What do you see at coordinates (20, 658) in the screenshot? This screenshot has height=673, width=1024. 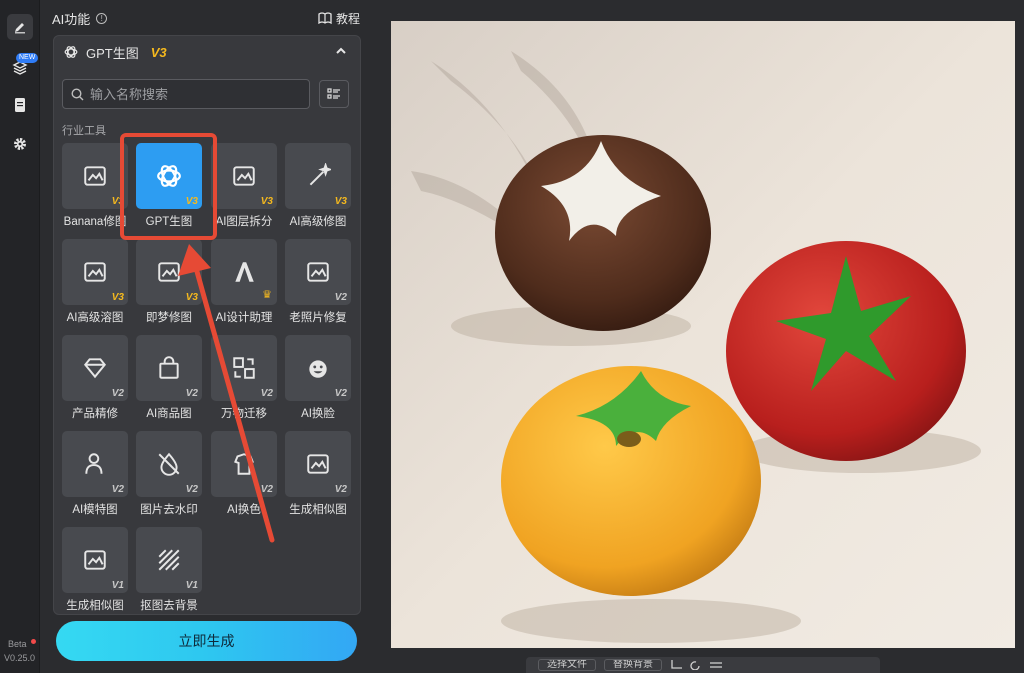 I see `version-label: V0.25.0` at bounding box center [20, 658].